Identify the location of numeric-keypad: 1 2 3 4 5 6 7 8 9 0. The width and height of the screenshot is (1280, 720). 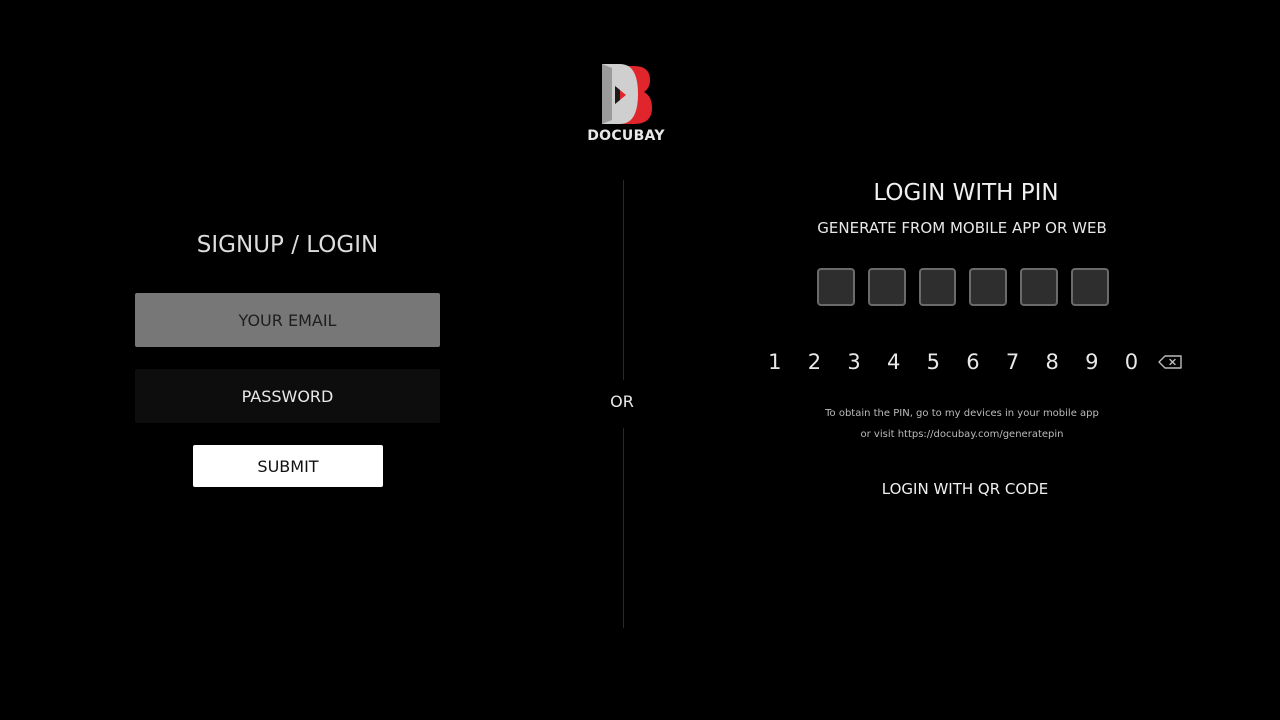
(970, 362).